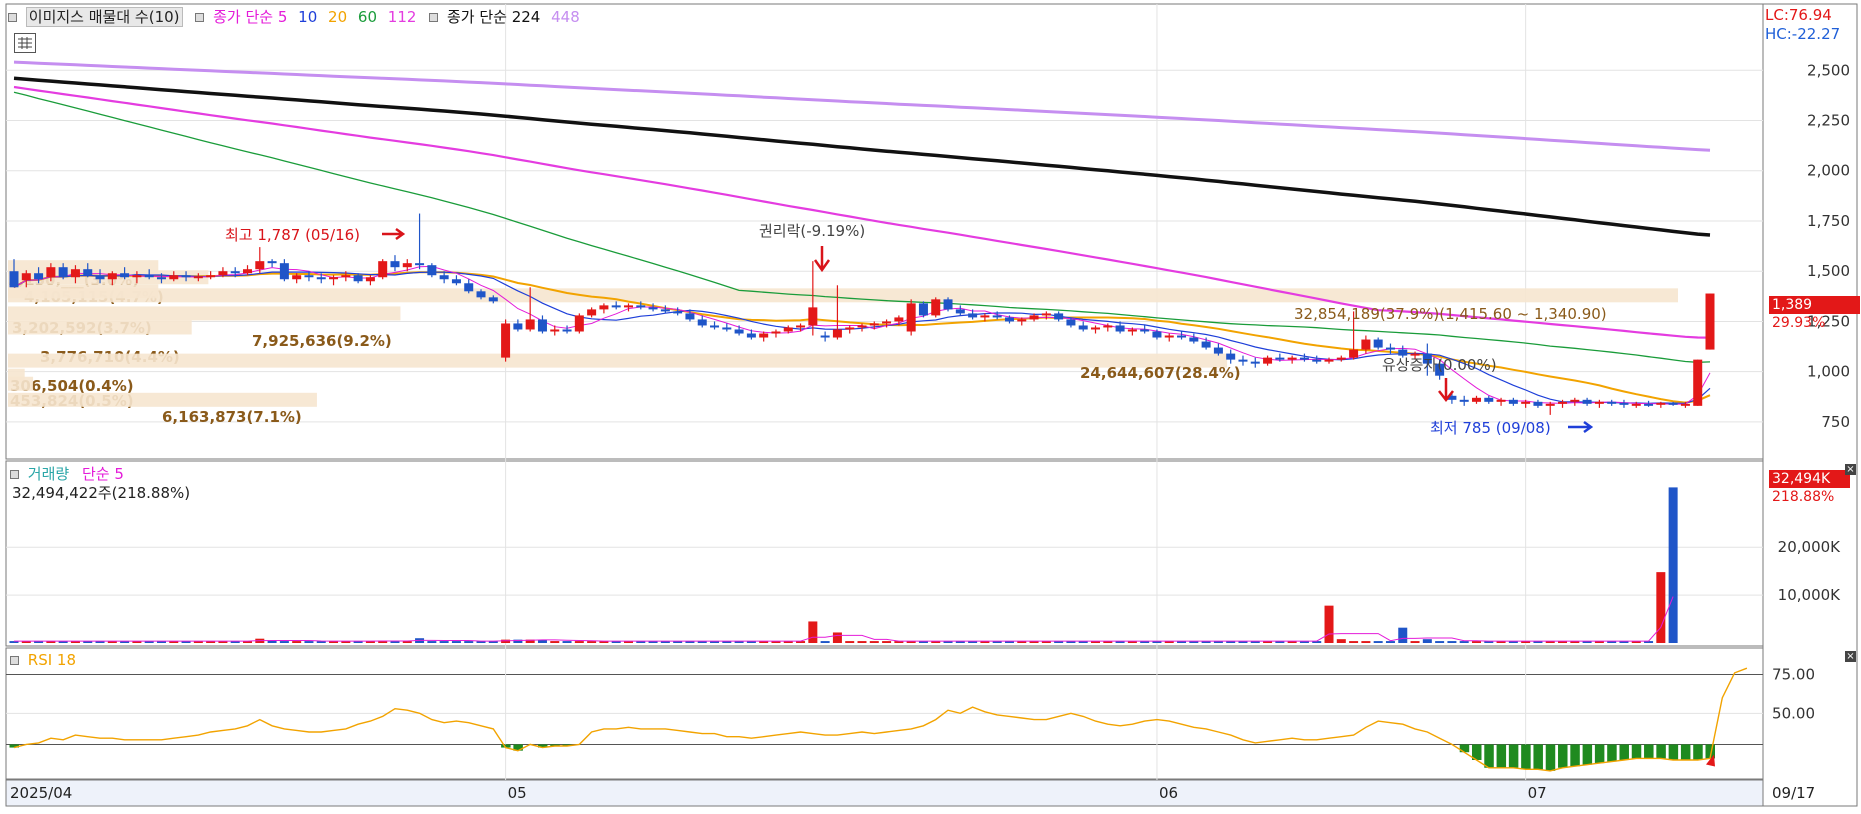 This screenshot has width=1861, height=814. I want to click on table-grid-icon, so click(25, 43).